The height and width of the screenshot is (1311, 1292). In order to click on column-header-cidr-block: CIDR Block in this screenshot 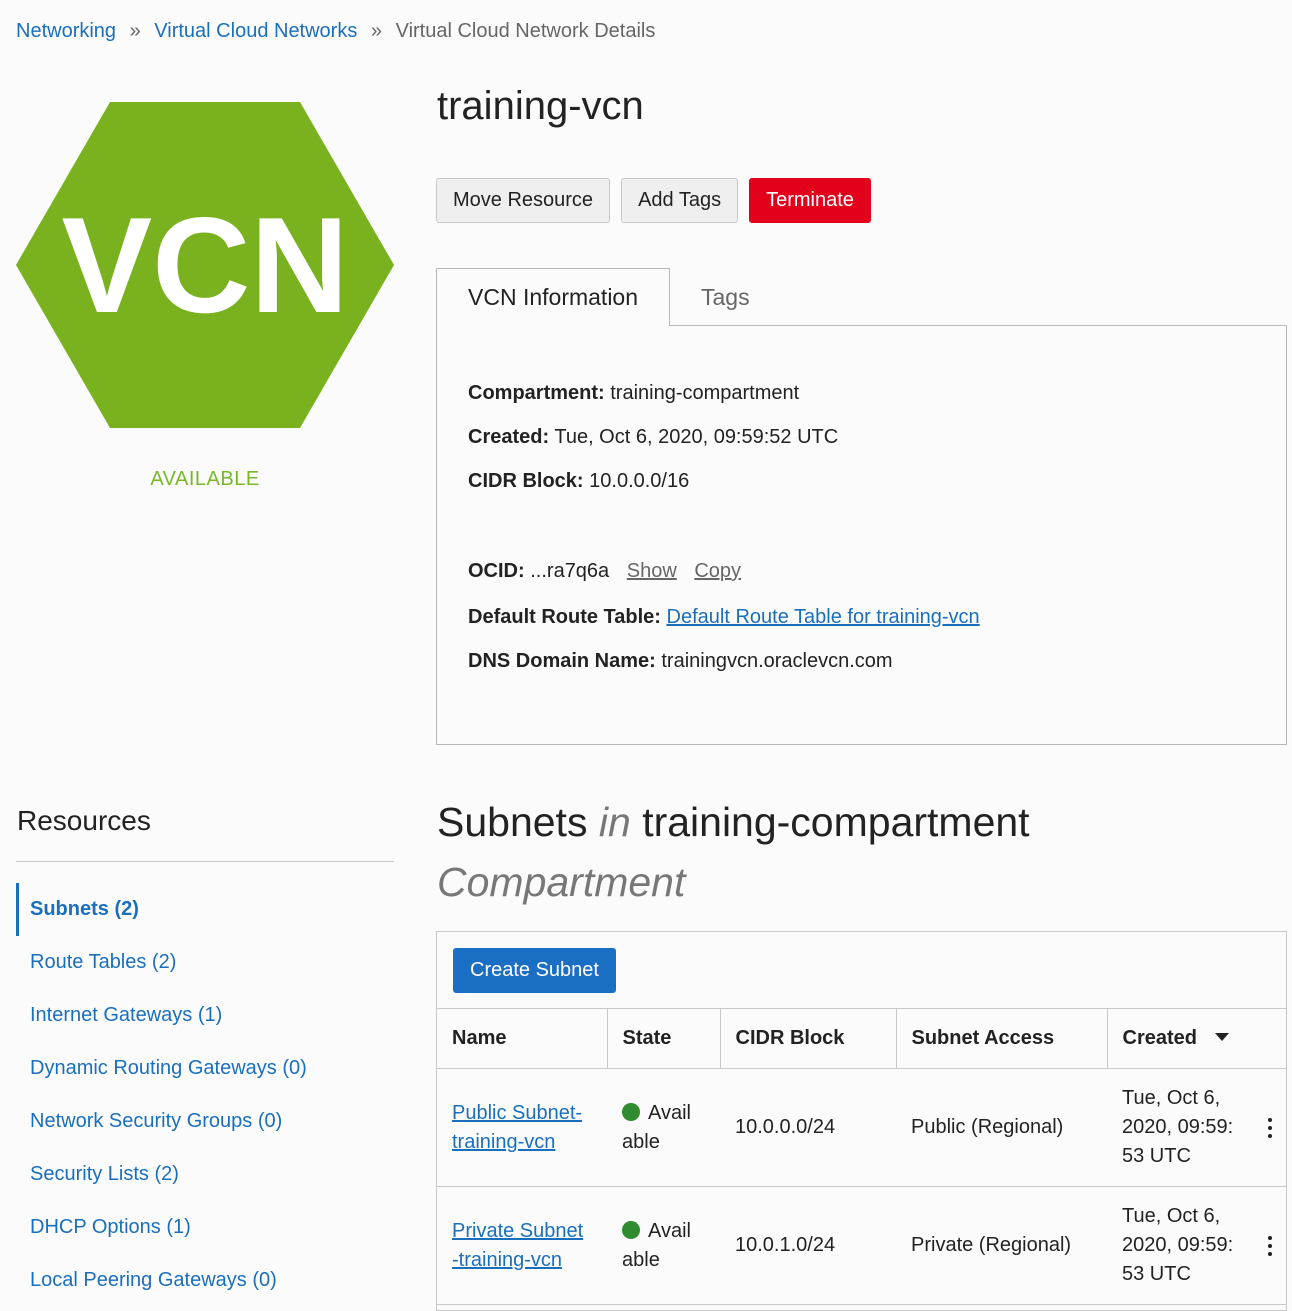, I will do `click(808, 1038)`.